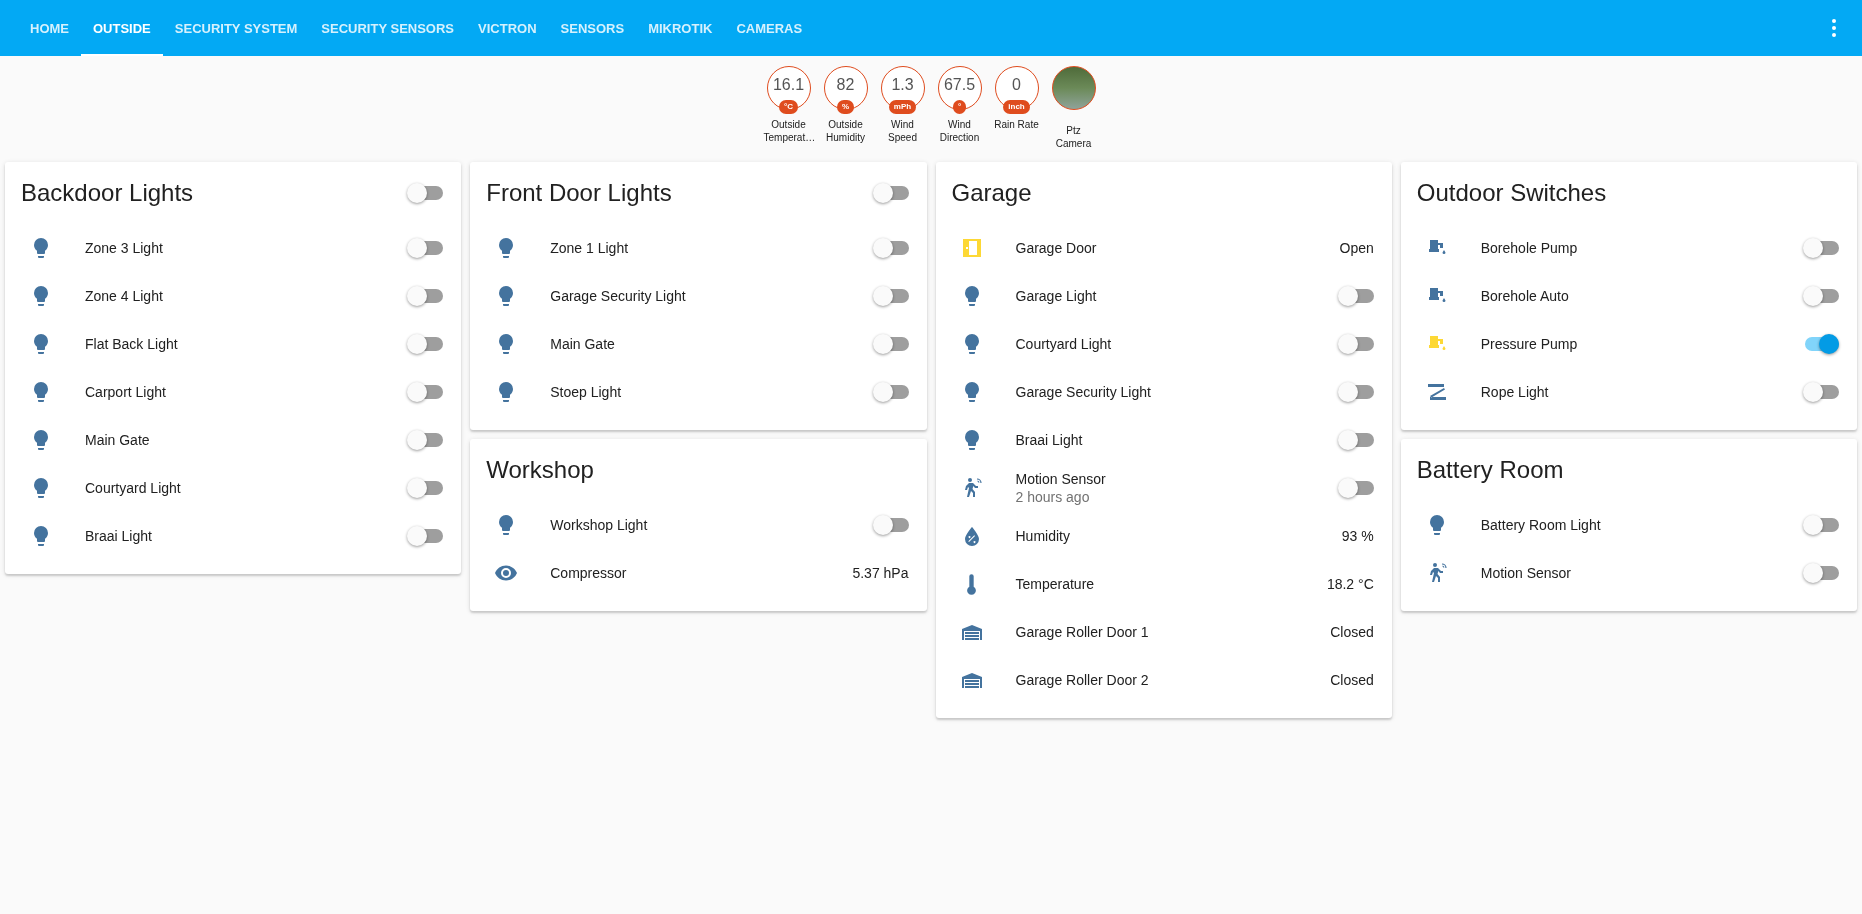 Image resolution: width=1862 pixels, height=914 pixels. Describe the element at coordinates (1511, 193) in the screenshot. I see `card-title: Outdoor Switches` at that location.